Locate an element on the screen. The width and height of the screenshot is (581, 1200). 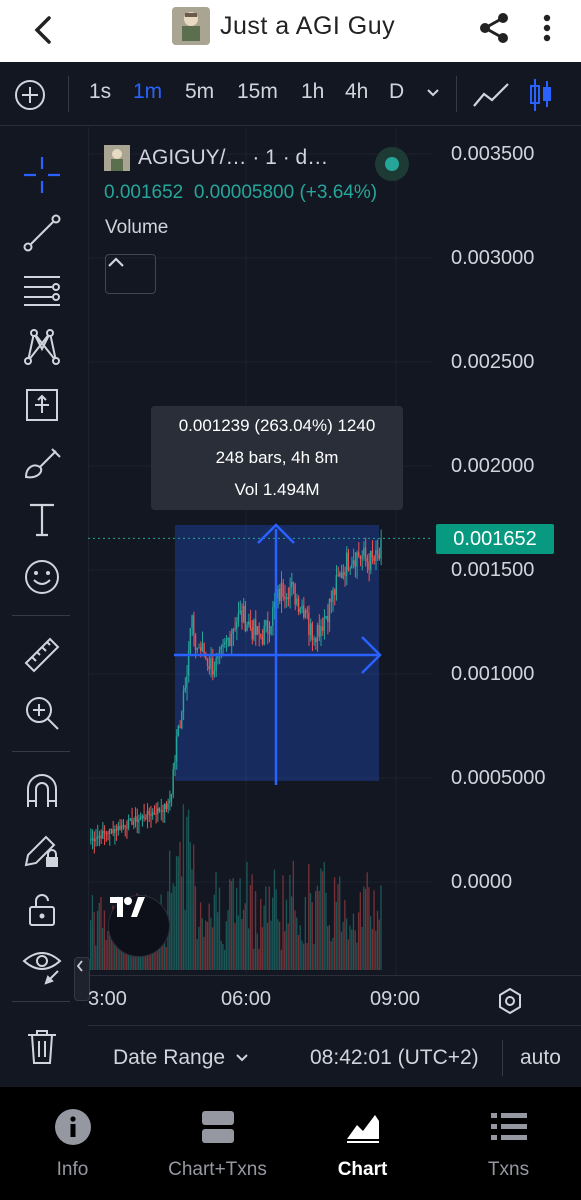
unlock-tool is located at coordinates (42, 909).